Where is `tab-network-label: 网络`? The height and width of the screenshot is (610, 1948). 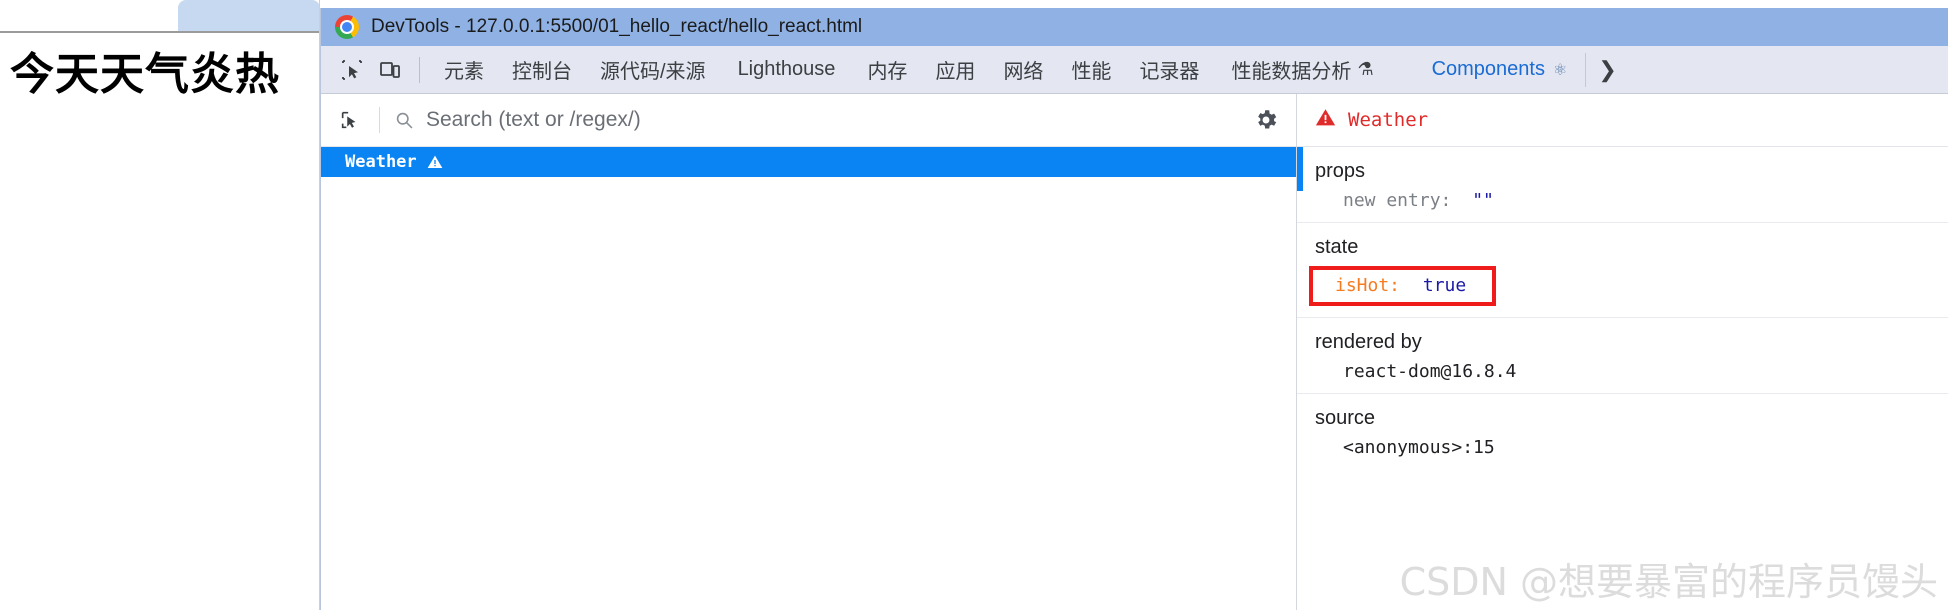
tab-network-label: 网络 is located at coordinates (1023, 72).